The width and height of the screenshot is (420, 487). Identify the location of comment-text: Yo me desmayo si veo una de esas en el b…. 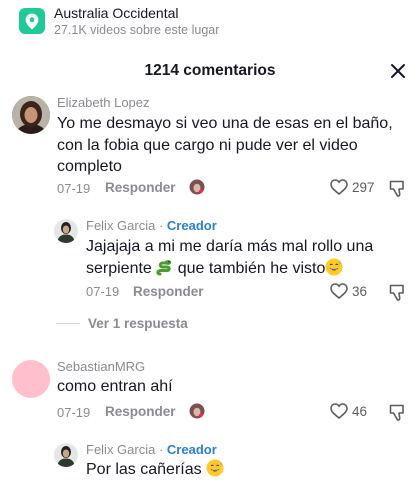
(225, 145).